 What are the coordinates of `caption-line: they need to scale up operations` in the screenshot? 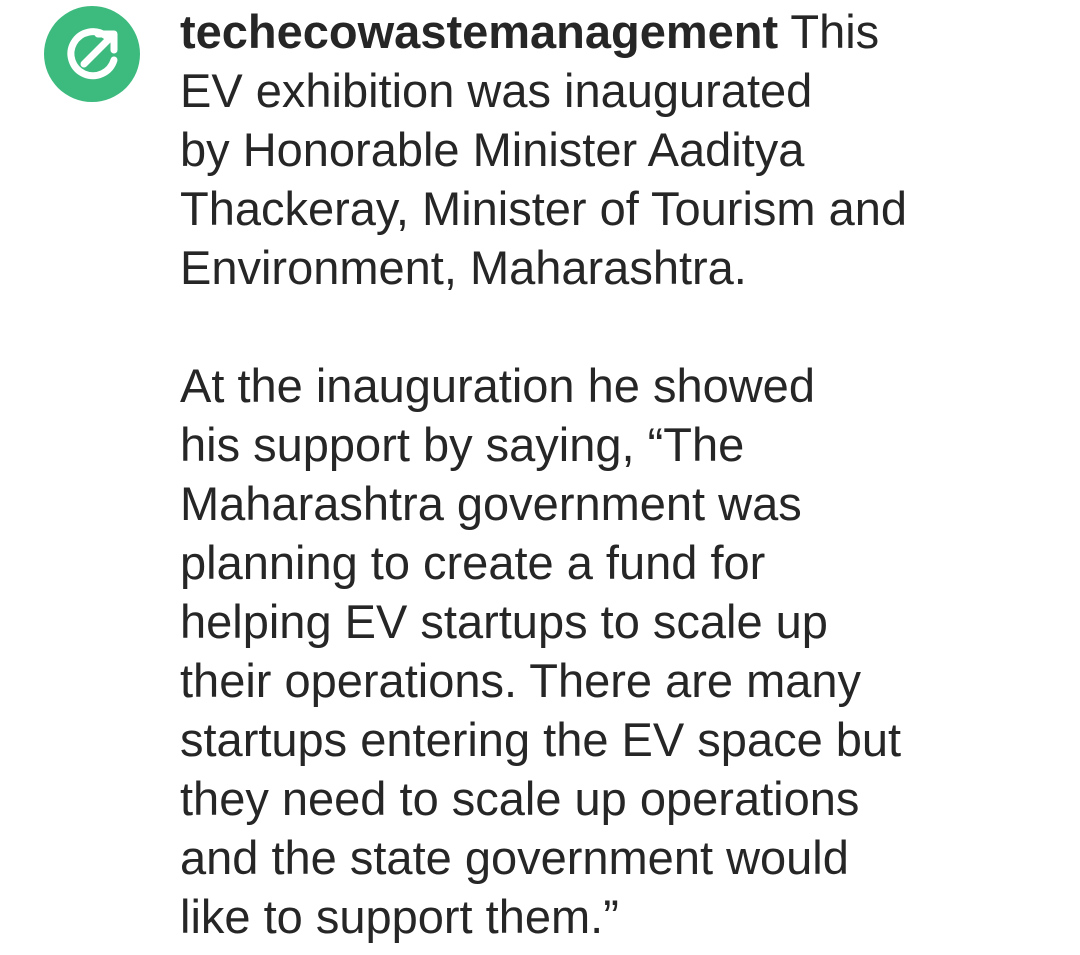 It's located at (520, 798).